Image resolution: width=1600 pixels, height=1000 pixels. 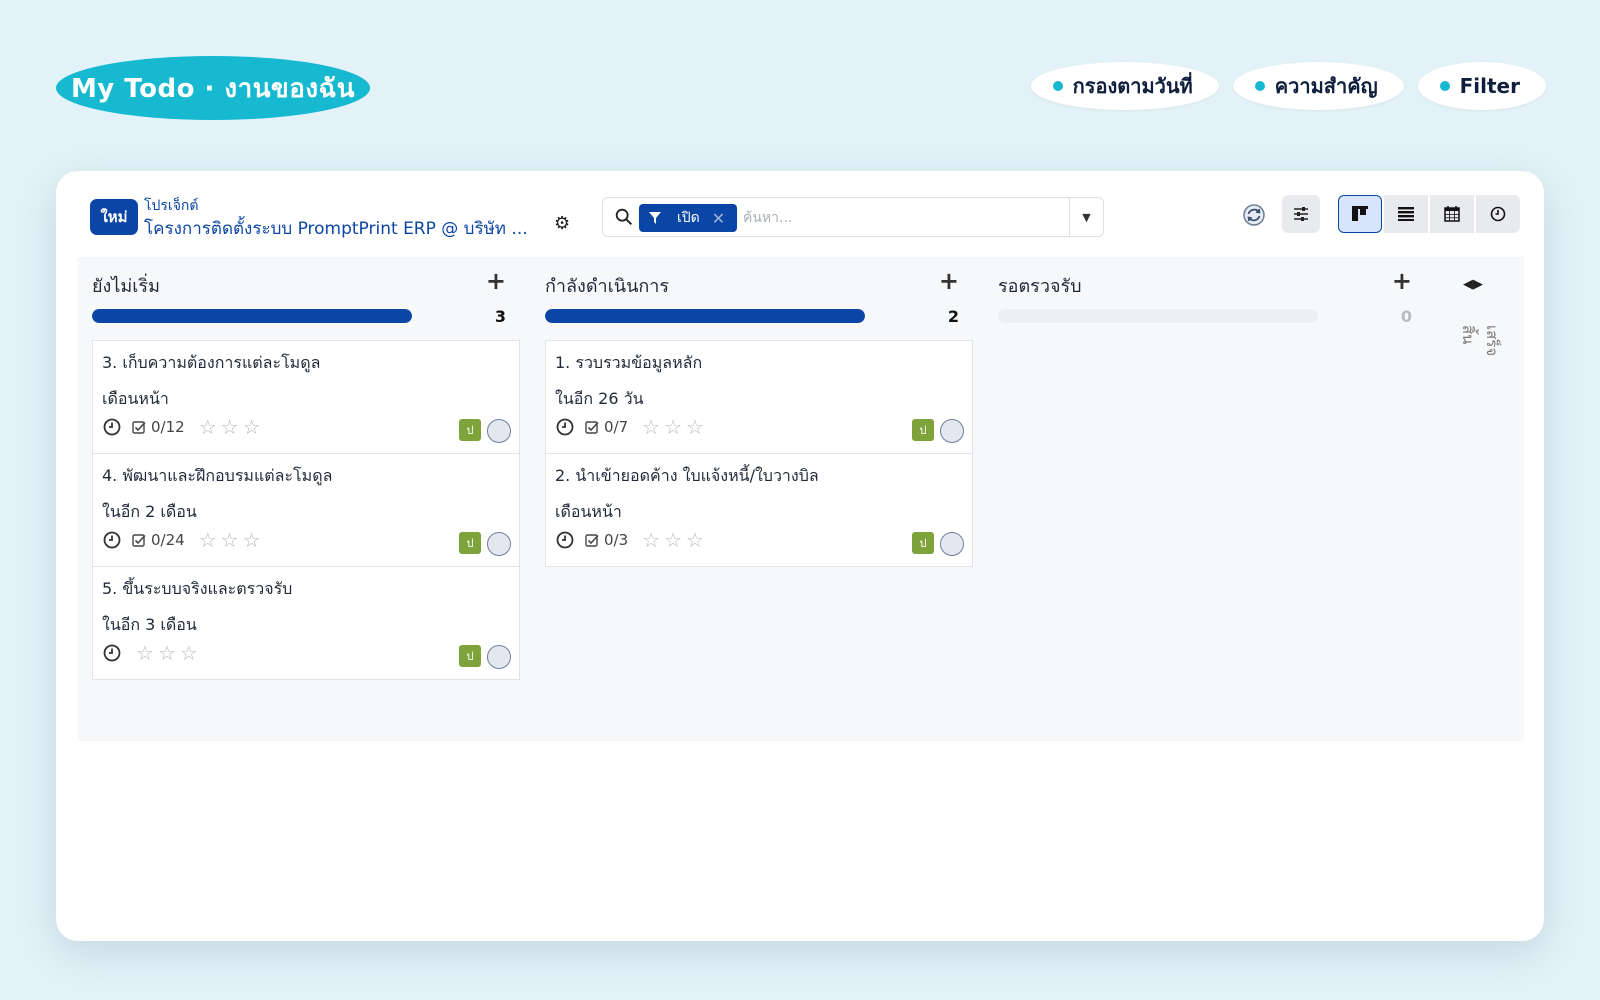 What do you see at coordinates (1473, 284) in the screenshot?
I see `expand-arrows-icon: ◀▶` at bounding box center [1473, 284].